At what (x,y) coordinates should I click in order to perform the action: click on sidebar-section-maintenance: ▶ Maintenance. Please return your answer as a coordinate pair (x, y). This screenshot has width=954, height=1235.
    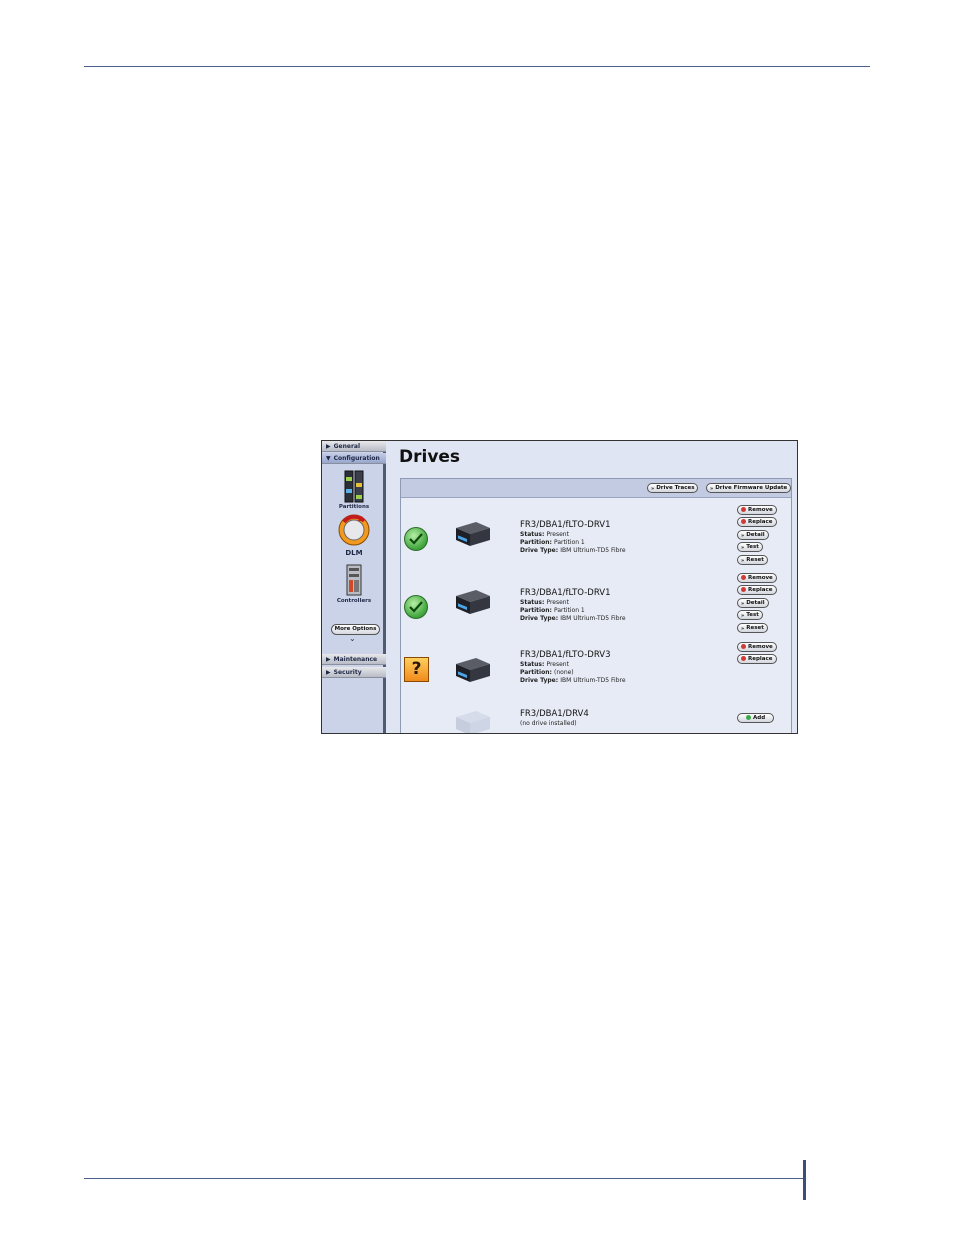
    Looking at the image, I should click on (354, 659).